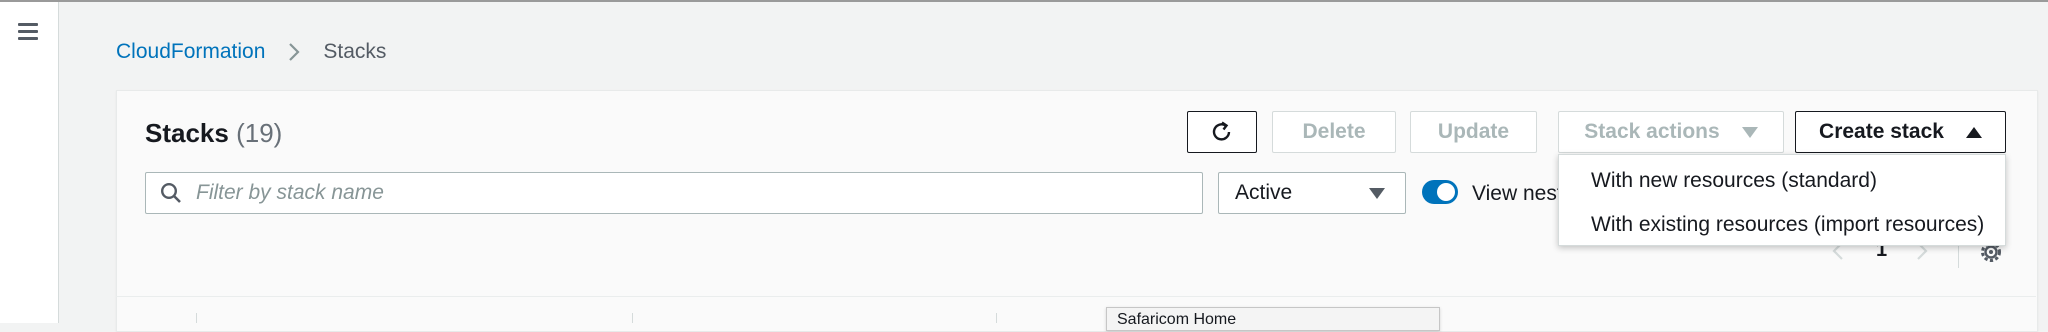  What do you see at coordinates (28, 32) in the screenshot?
I see `menu-icon` at bounding box center [28, 32].